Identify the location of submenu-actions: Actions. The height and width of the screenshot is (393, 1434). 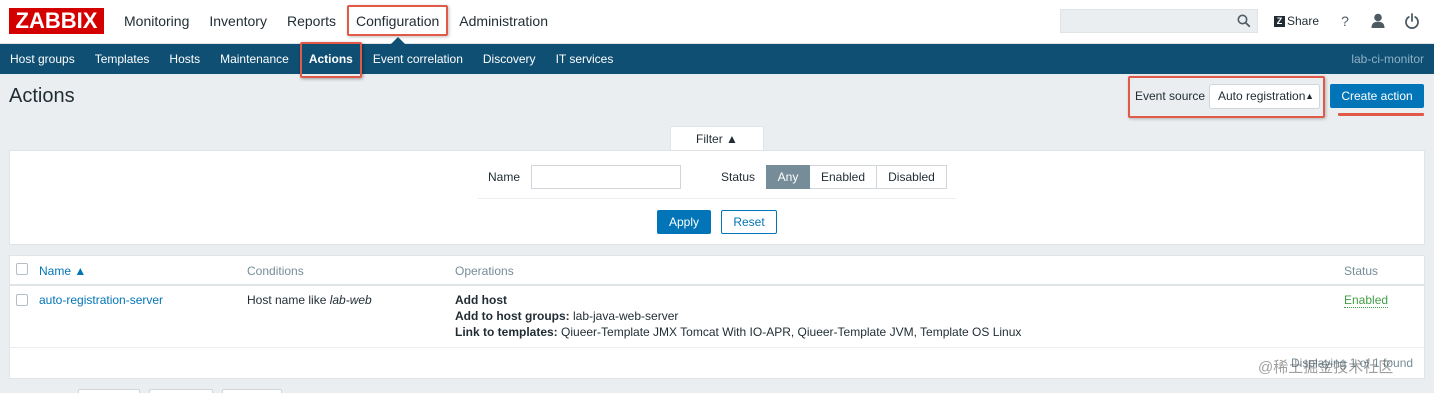
(331, 60).